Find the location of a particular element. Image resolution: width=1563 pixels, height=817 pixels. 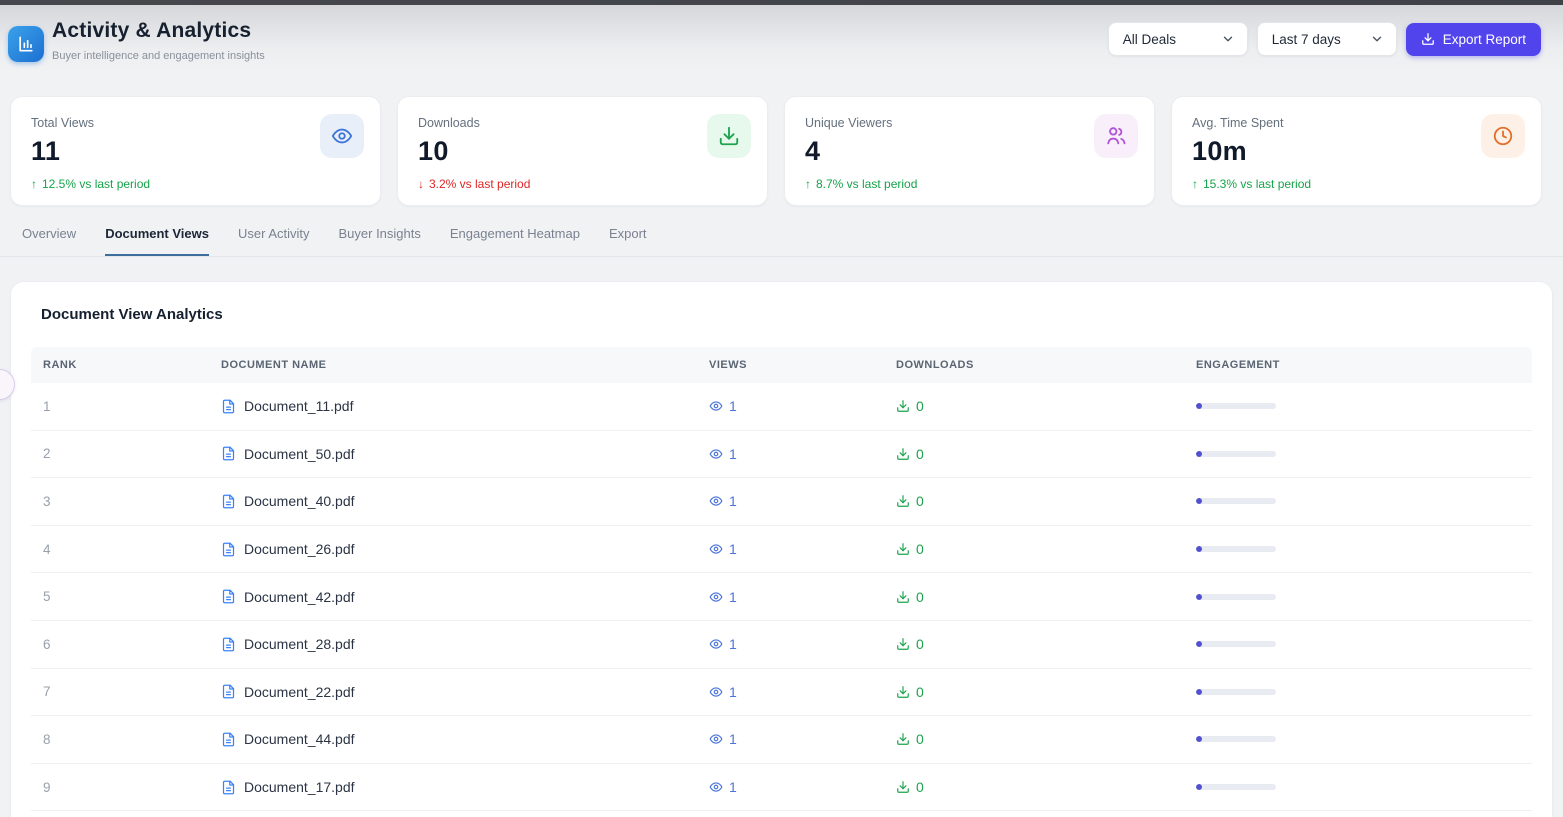

rank-cell: 4 is located at coordinates (47, 549).